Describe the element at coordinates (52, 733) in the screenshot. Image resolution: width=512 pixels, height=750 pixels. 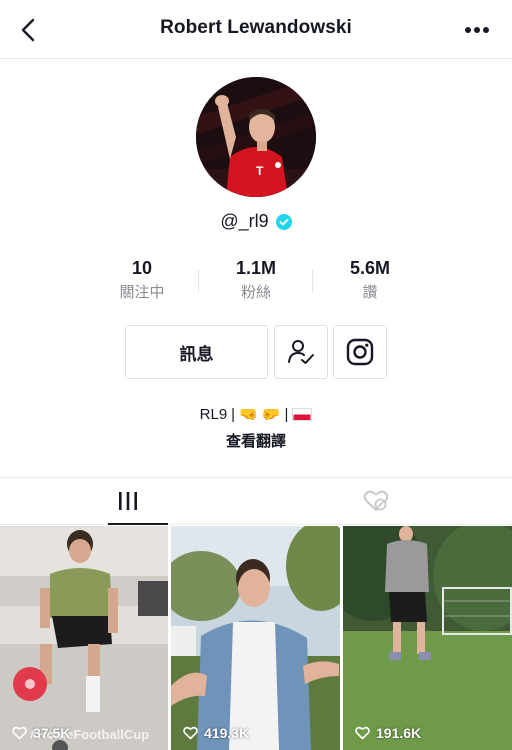
I see `video-like-count-value: 37.5K` at that location.